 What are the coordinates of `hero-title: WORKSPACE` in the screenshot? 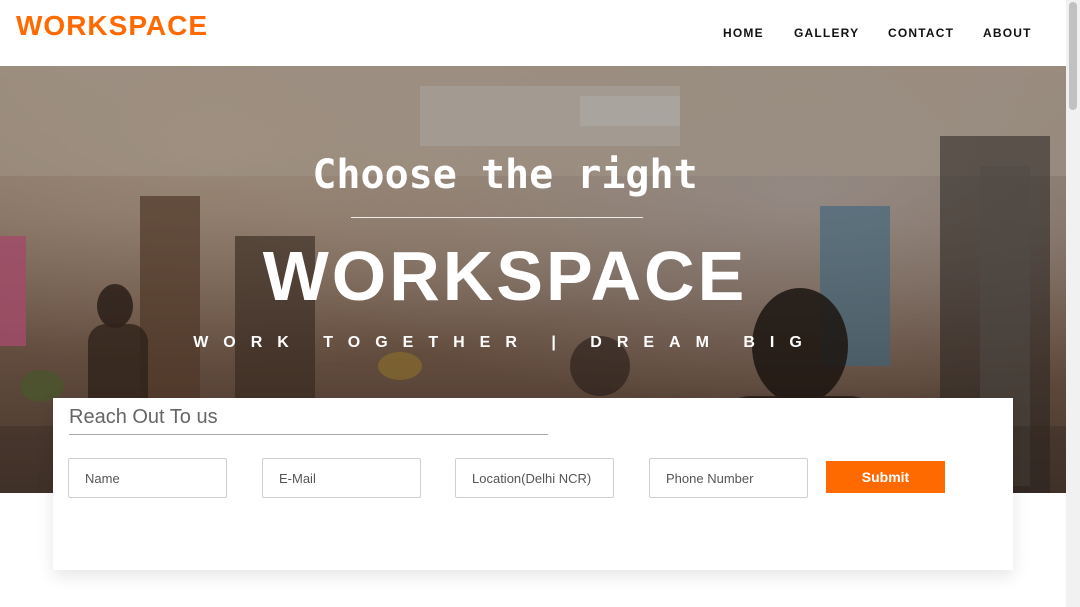 It's located at (505, 276).